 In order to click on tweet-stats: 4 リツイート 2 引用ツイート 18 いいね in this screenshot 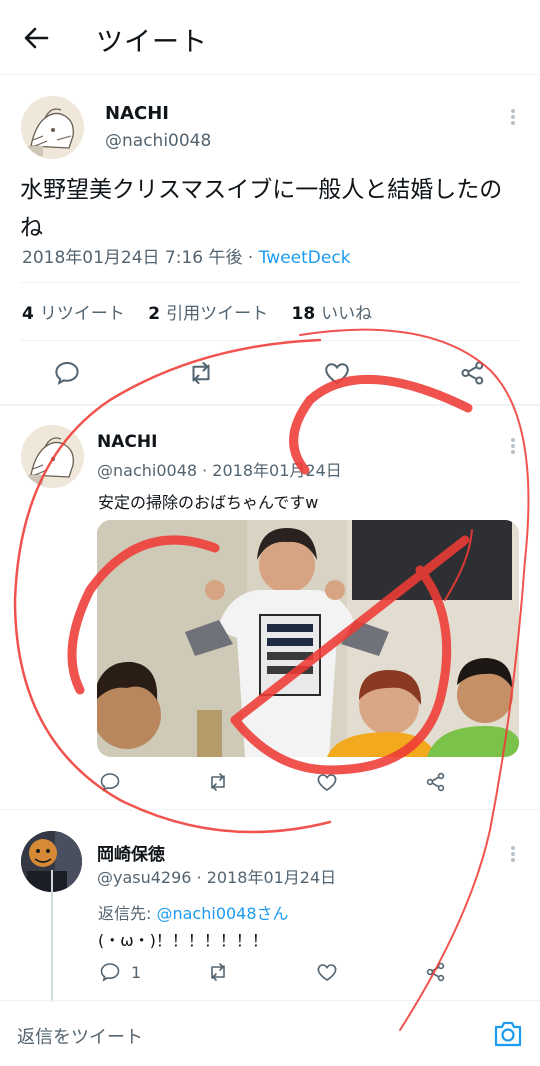, I will do `click(206, 311)`.